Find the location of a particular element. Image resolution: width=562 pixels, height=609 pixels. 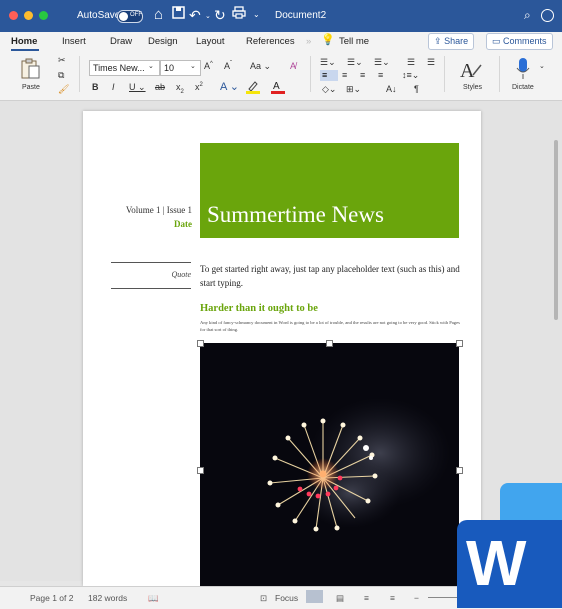

font-name-chevron-icon: ⌄ is located at coordinates (151, 66).